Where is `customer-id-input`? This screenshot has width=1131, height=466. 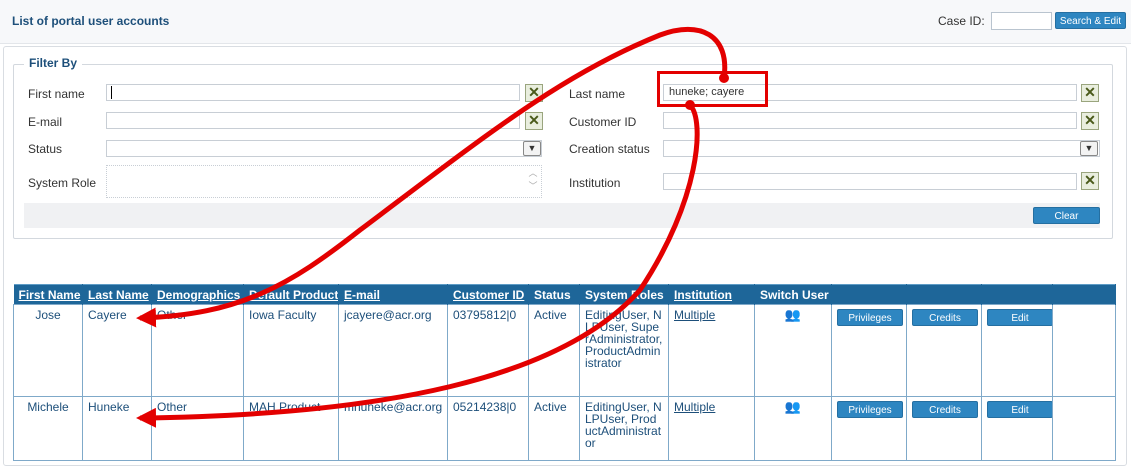
customer-id-input is located at coordinates (870, 120).